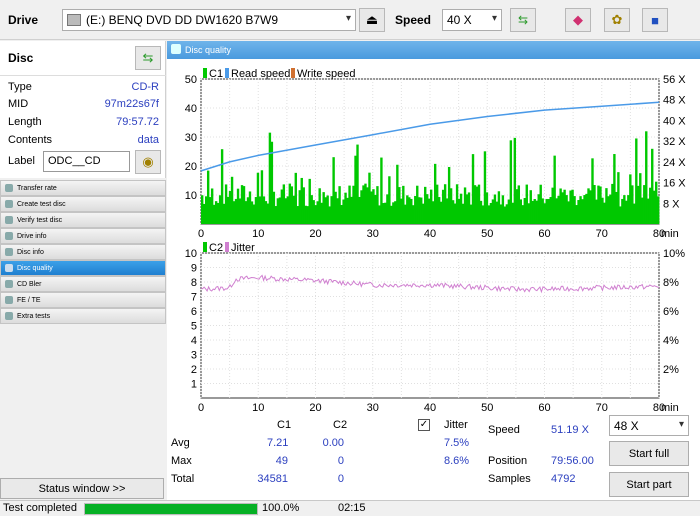 The image size is (700, 516). Describe the element at coordinates (32, 236) in the screenshot. I see `menu-item-label: Drive info` at that location.